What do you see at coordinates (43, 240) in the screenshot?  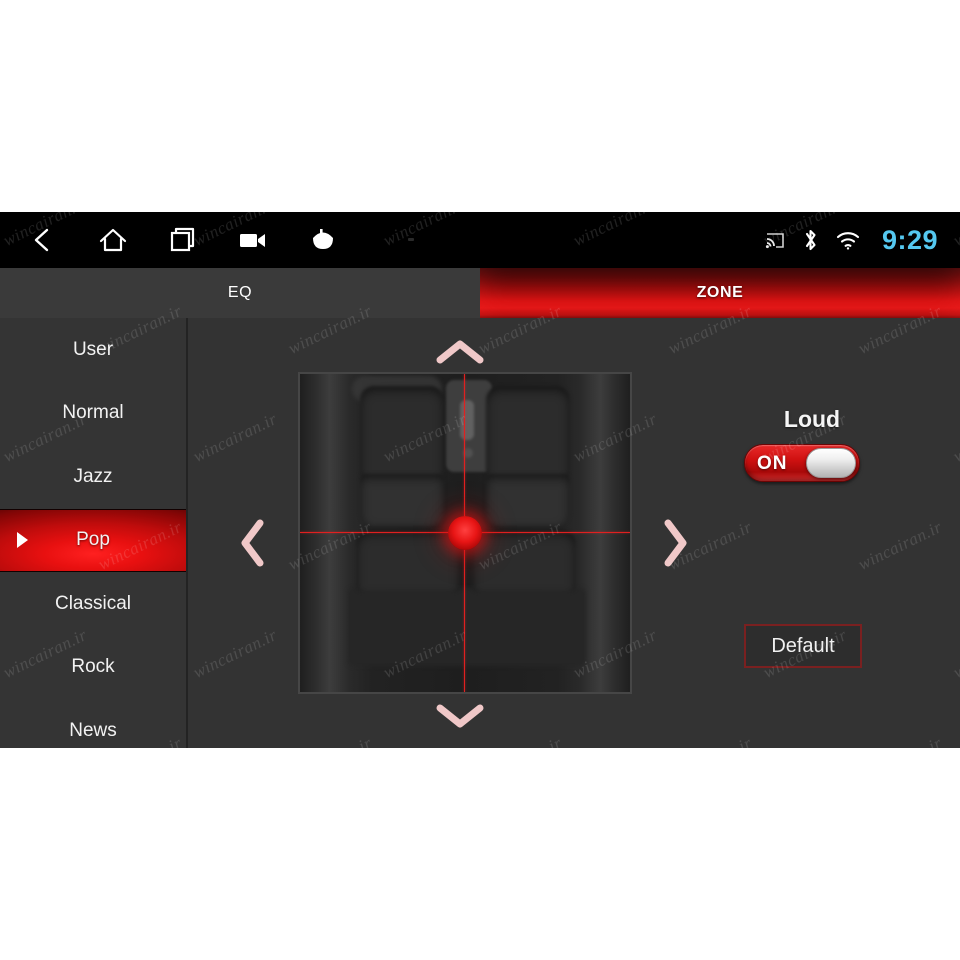 I see `back-arrow-icon` at bounding box center [43, 240].